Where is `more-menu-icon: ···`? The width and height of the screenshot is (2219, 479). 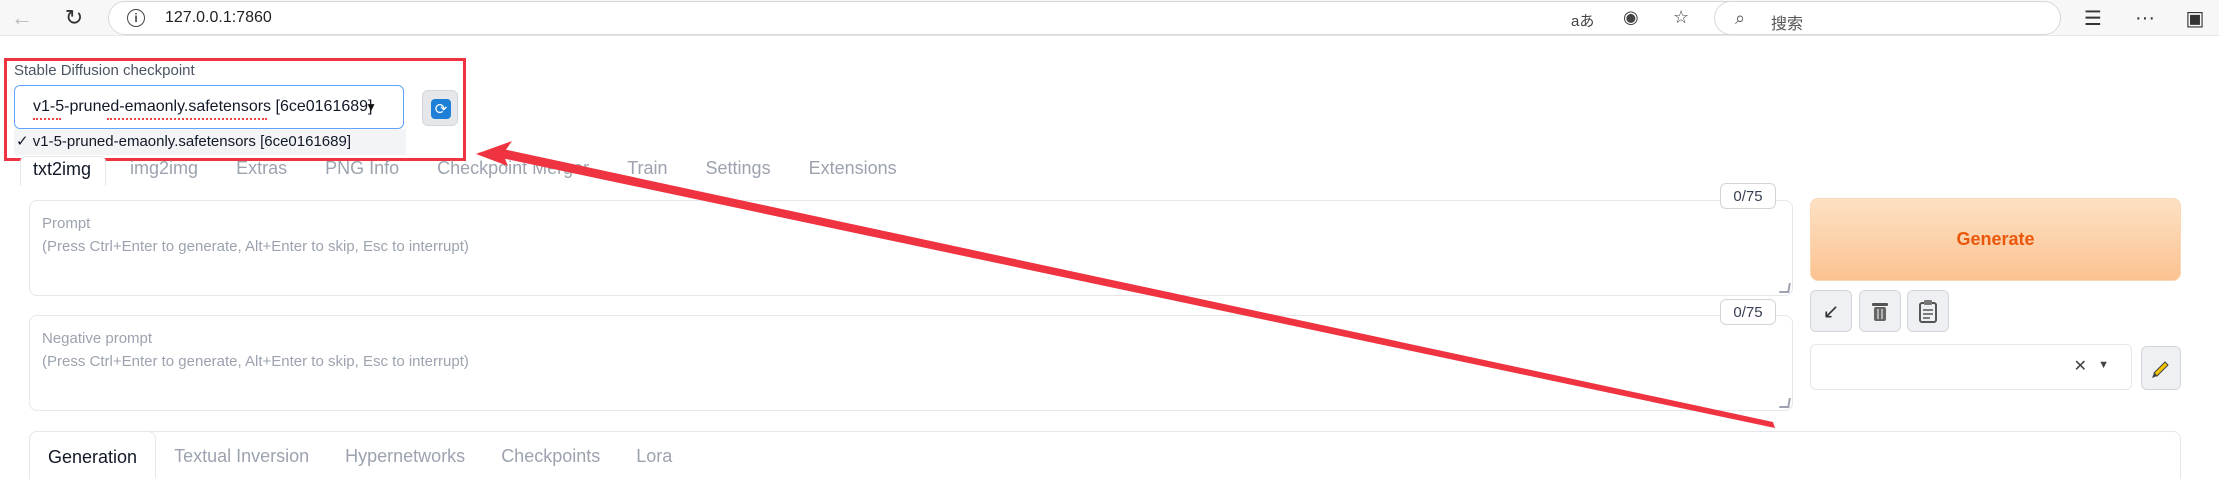
more-menu-icon: ··· is located at coordinates (2145, 18).